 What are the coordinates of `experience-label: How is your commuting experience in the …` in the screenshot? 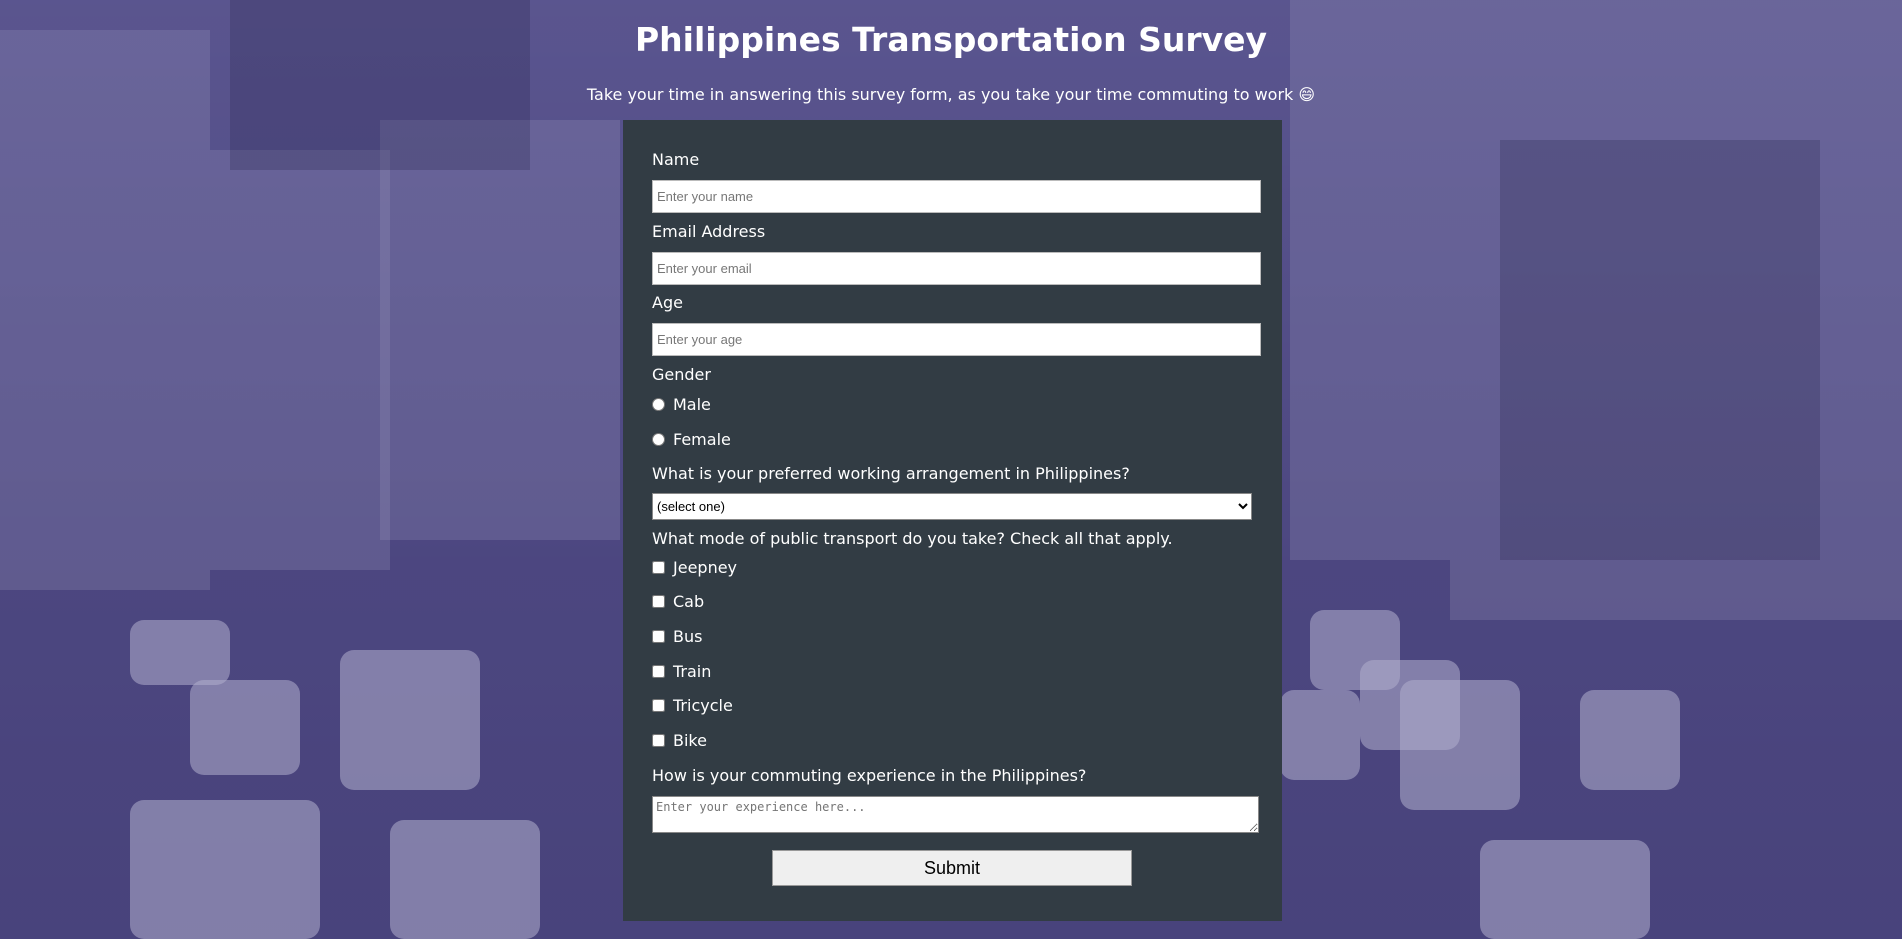 It's located at (869, 775).